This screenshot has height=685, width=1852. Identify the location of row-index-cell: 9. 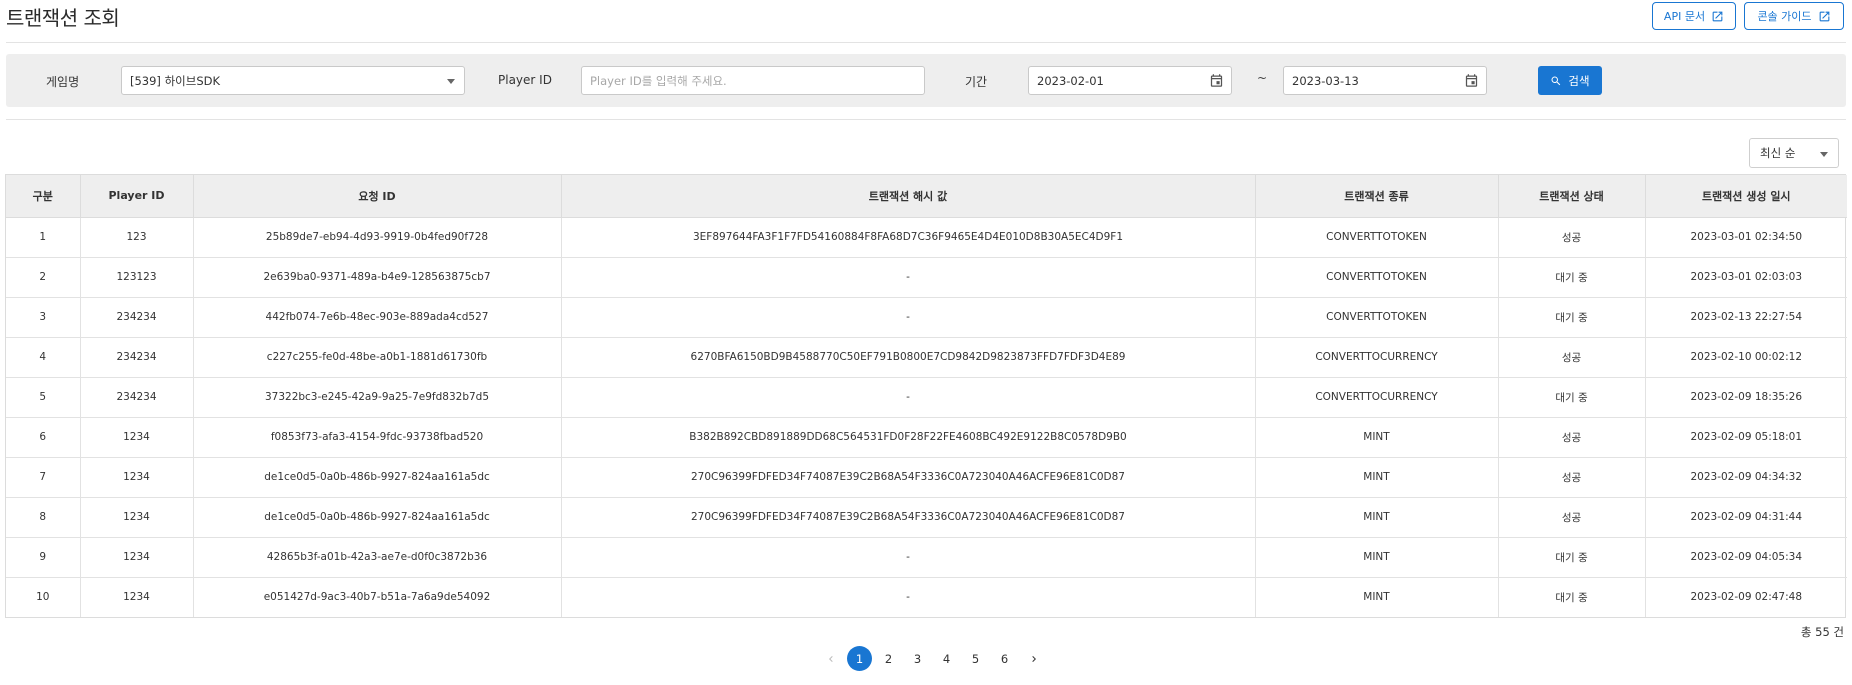
(43, 557).